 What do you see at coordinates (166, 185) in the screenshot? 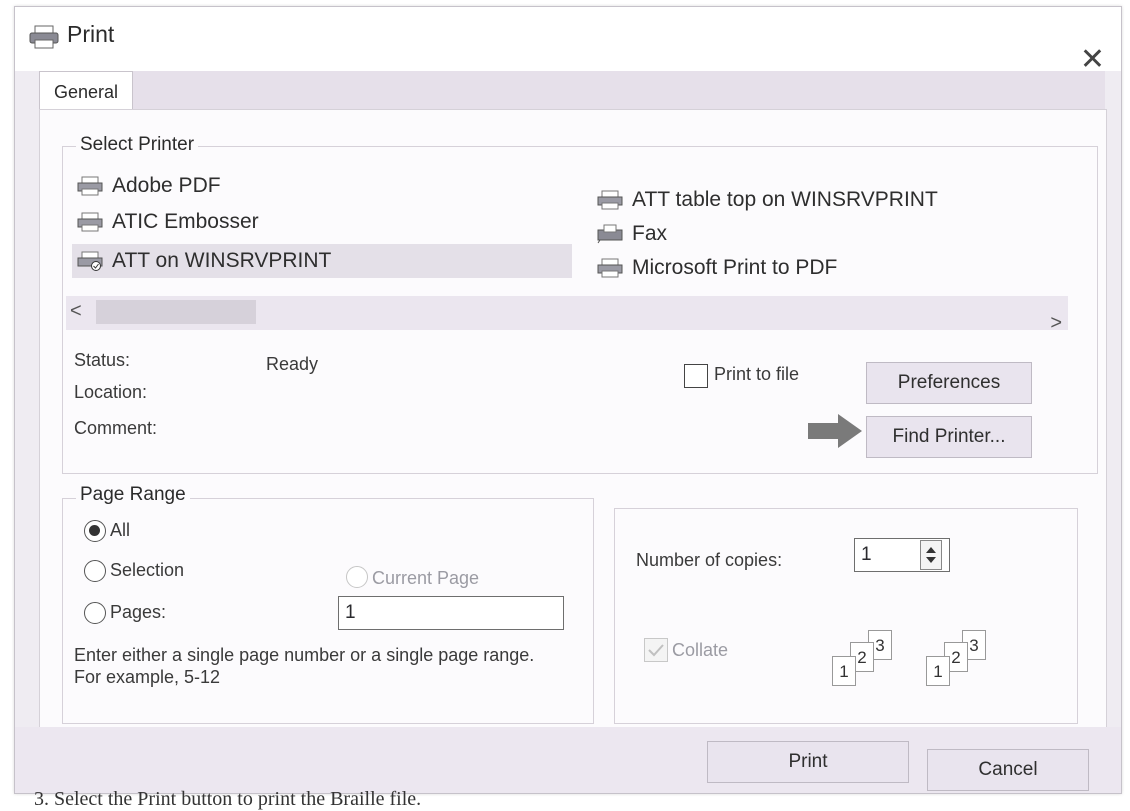
I see `printer-name: Adobe PDF` at bounding box center [166, 185].